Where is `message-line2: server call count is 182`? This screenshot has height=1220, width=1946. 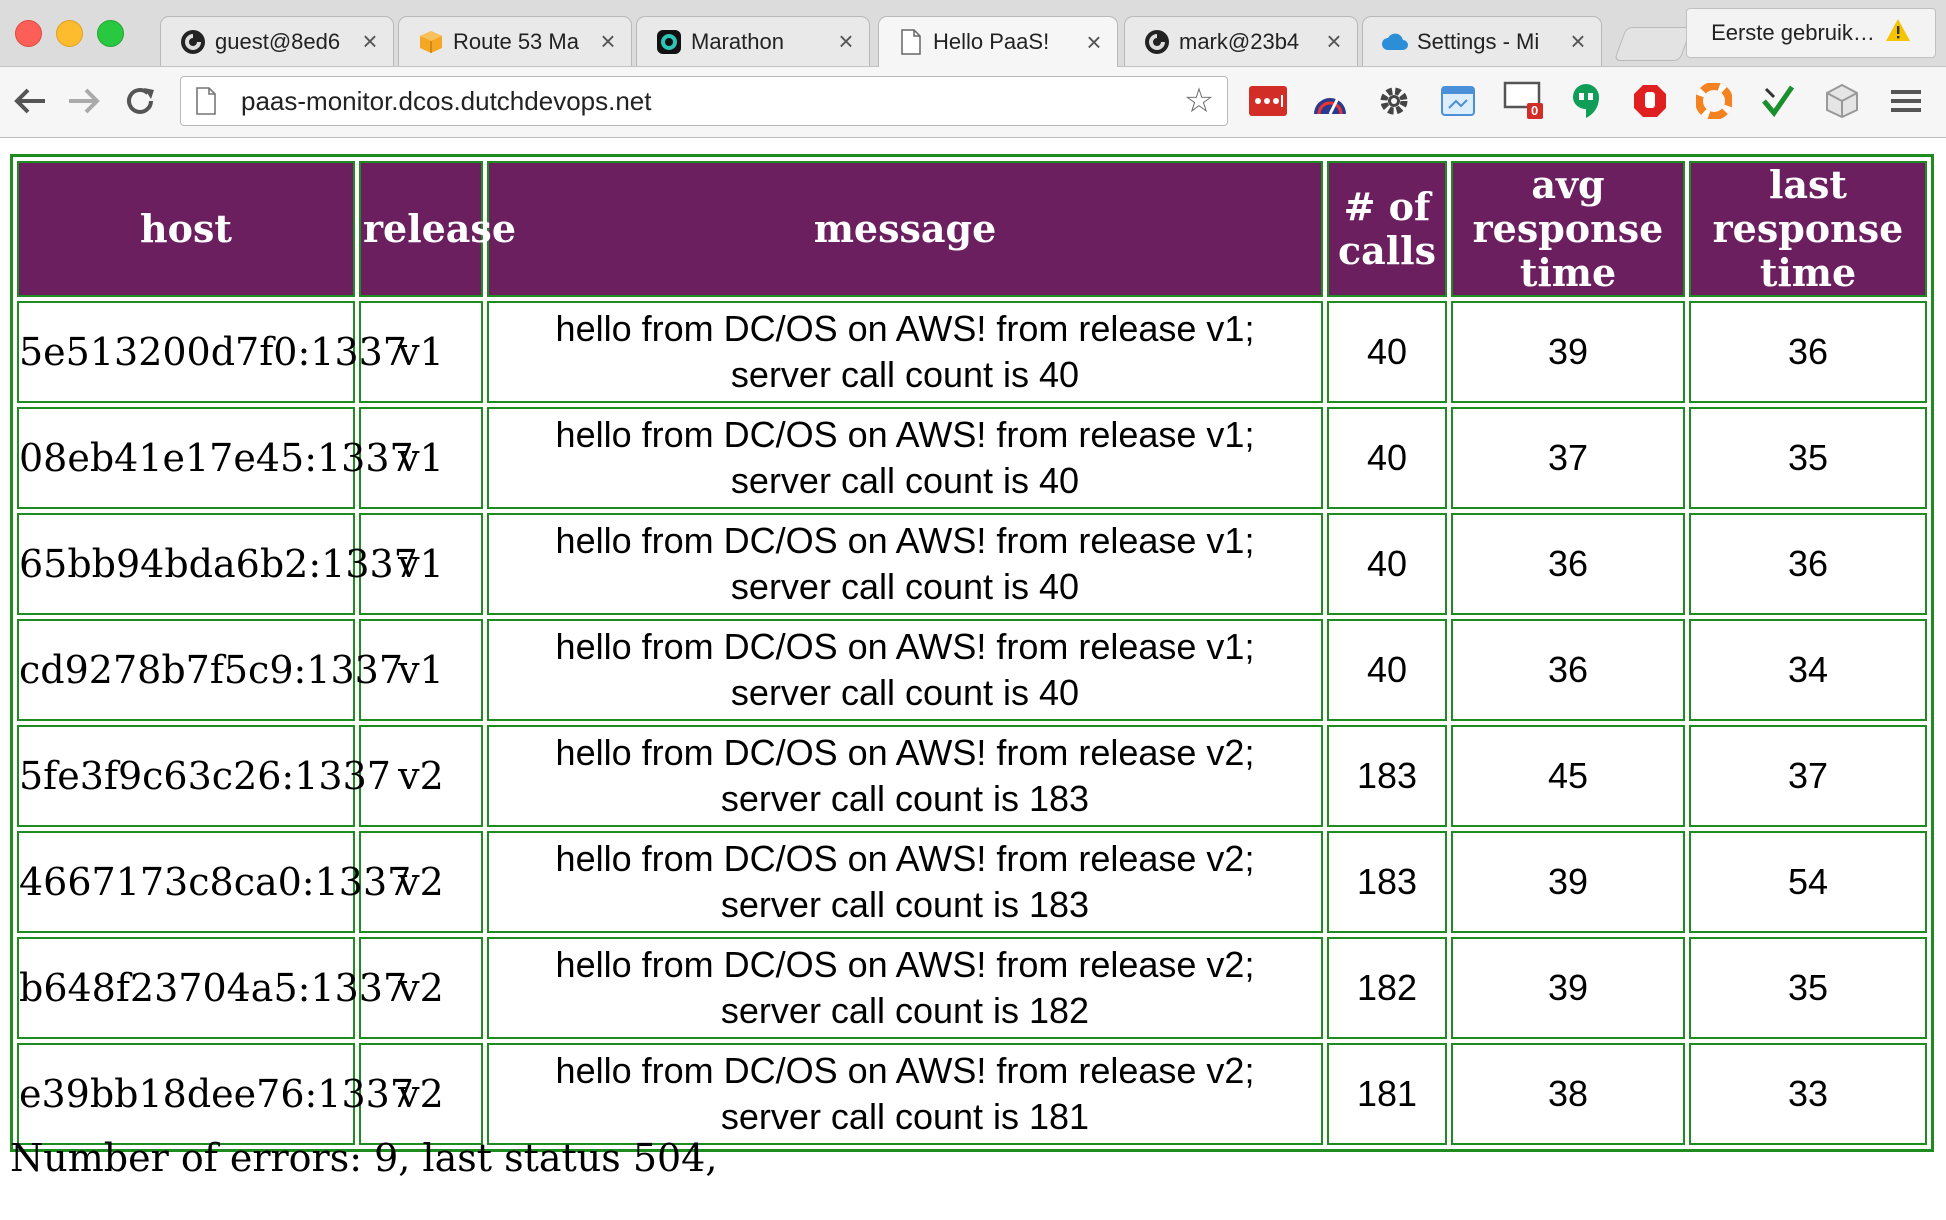
message-line2: server call count is 182 is located at coordinates (905, 1010).